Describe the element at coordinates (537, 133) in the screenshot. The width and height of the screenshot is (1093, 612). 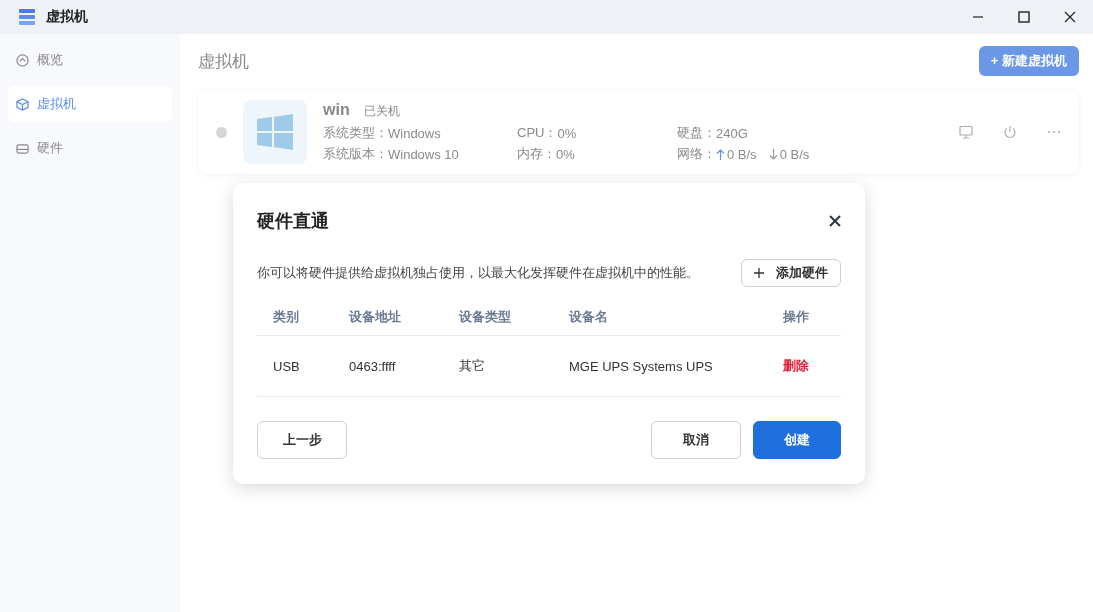
I see `field-label: CPU：` at that location.